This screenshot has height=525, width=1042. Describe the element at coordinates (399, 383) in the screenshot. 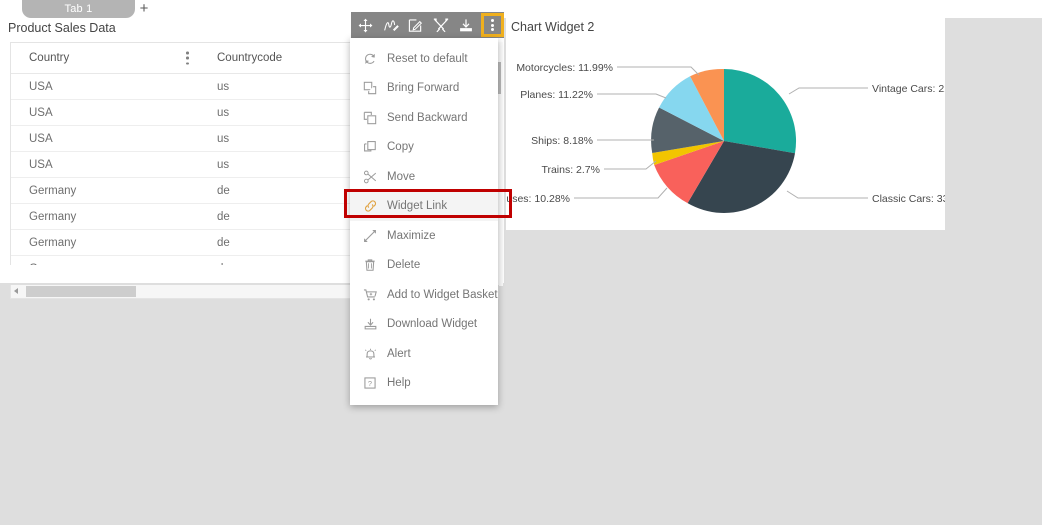

I see `menu-item-label: Help` at that location.